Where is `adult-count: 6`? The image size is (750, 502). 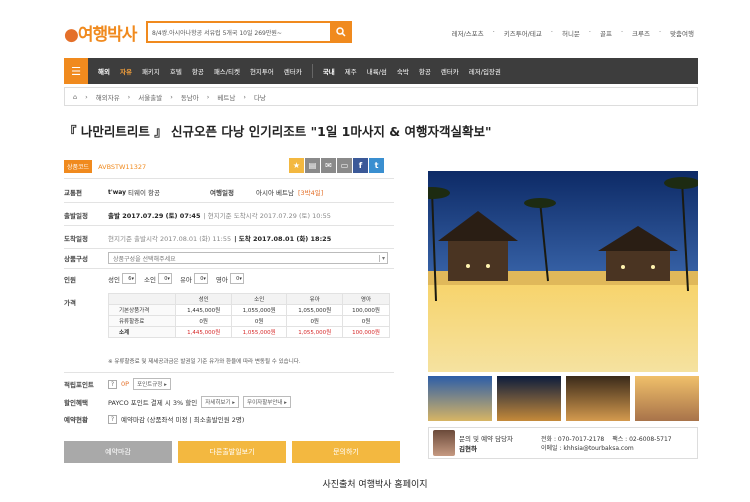
adult-count: 6 is located at coordinates (130, 278).